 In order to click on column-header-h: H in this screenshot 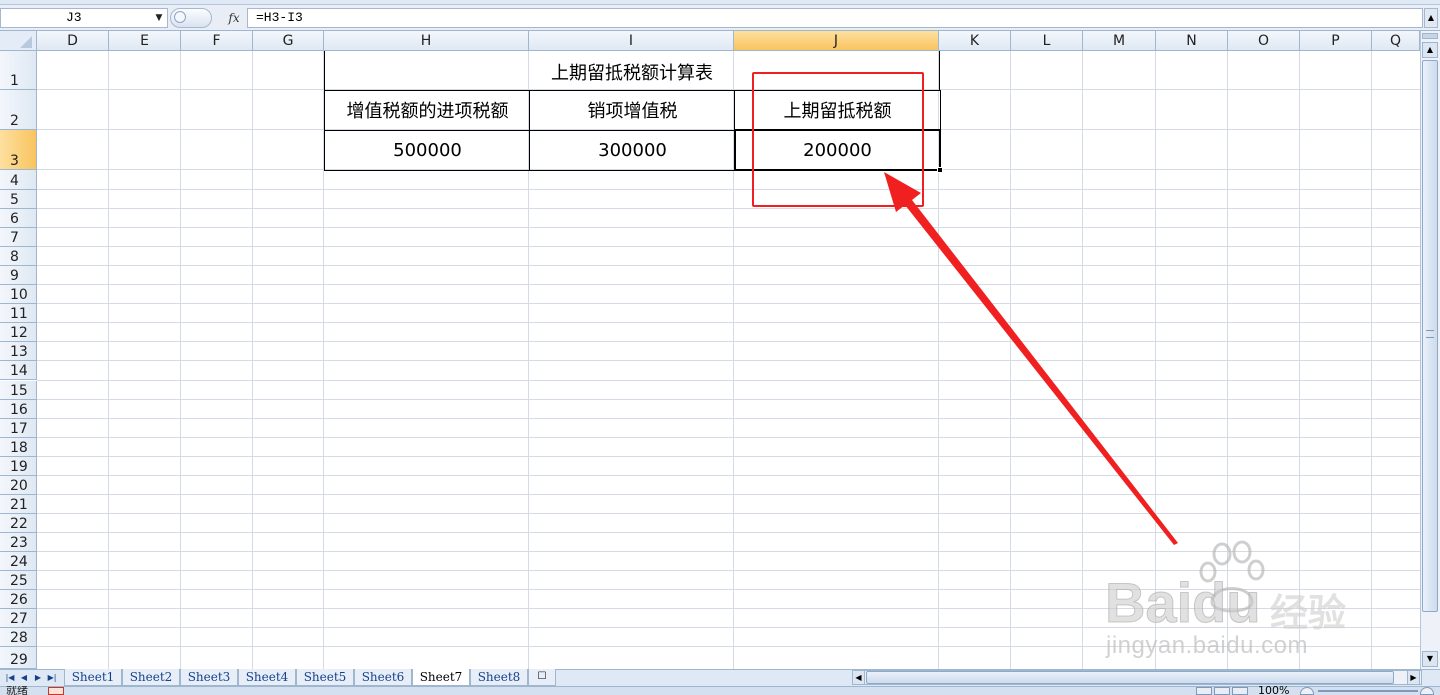, I will do `click(426, 41)`.